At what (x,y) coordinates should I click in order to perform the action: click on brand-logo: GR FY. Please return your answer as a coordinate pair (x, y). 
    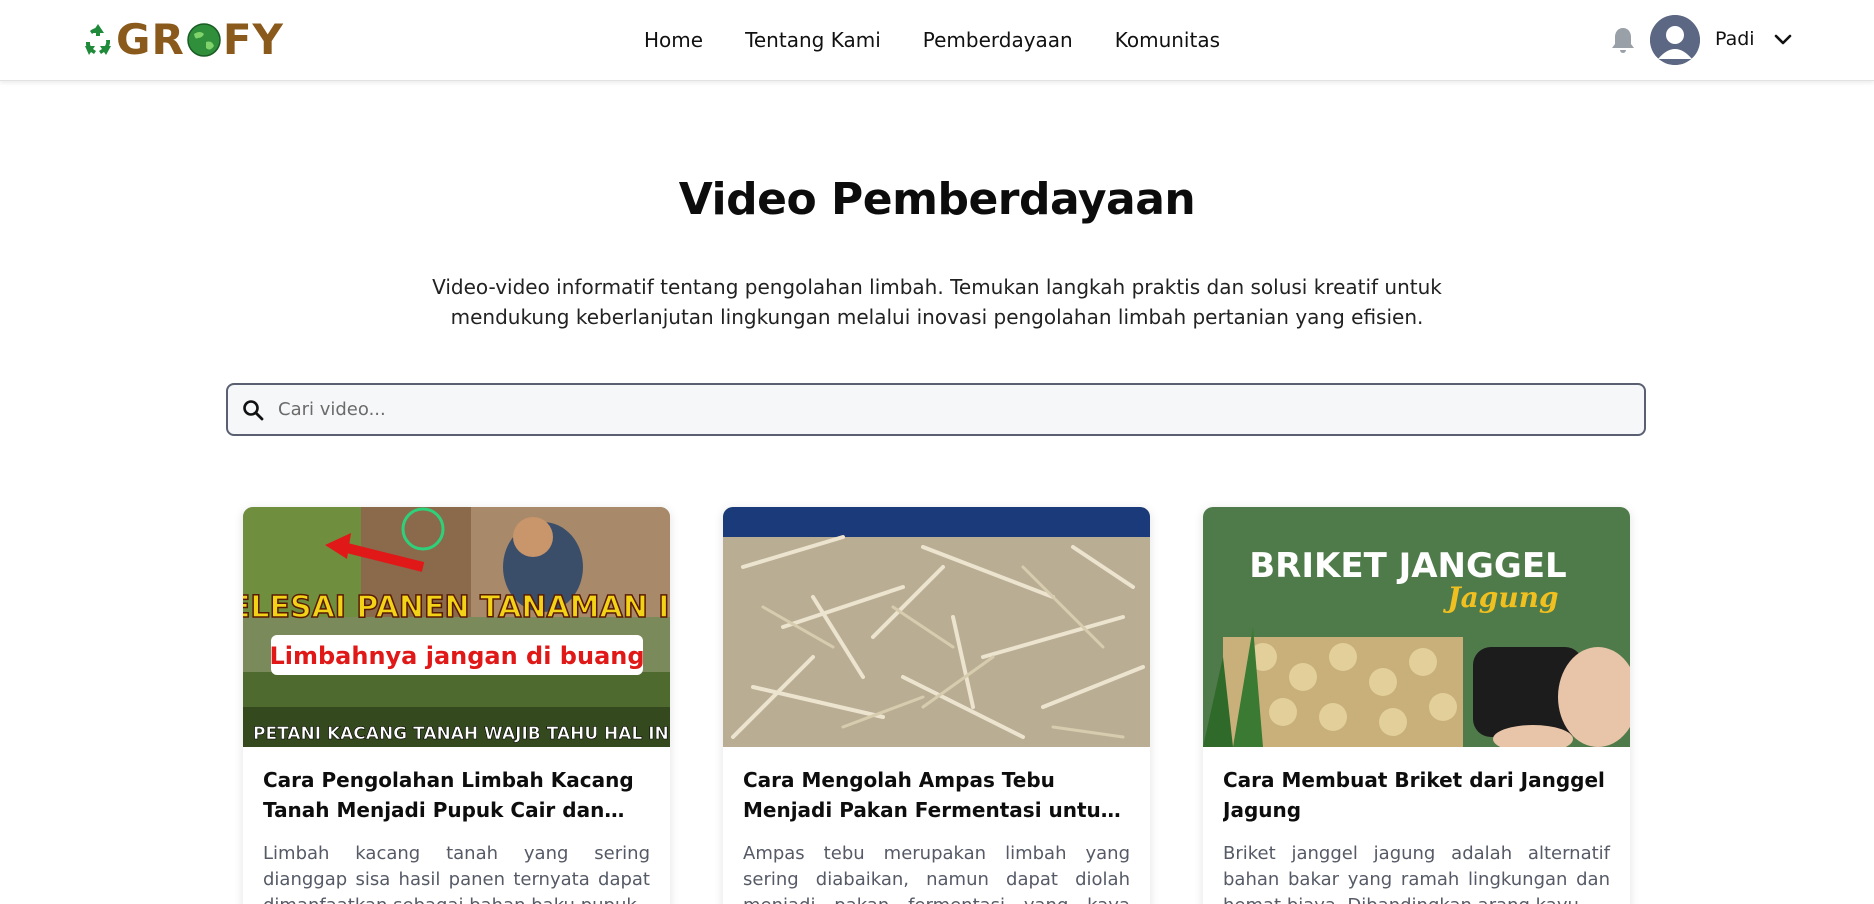
    Looking at the image, I should click on (182, 40).